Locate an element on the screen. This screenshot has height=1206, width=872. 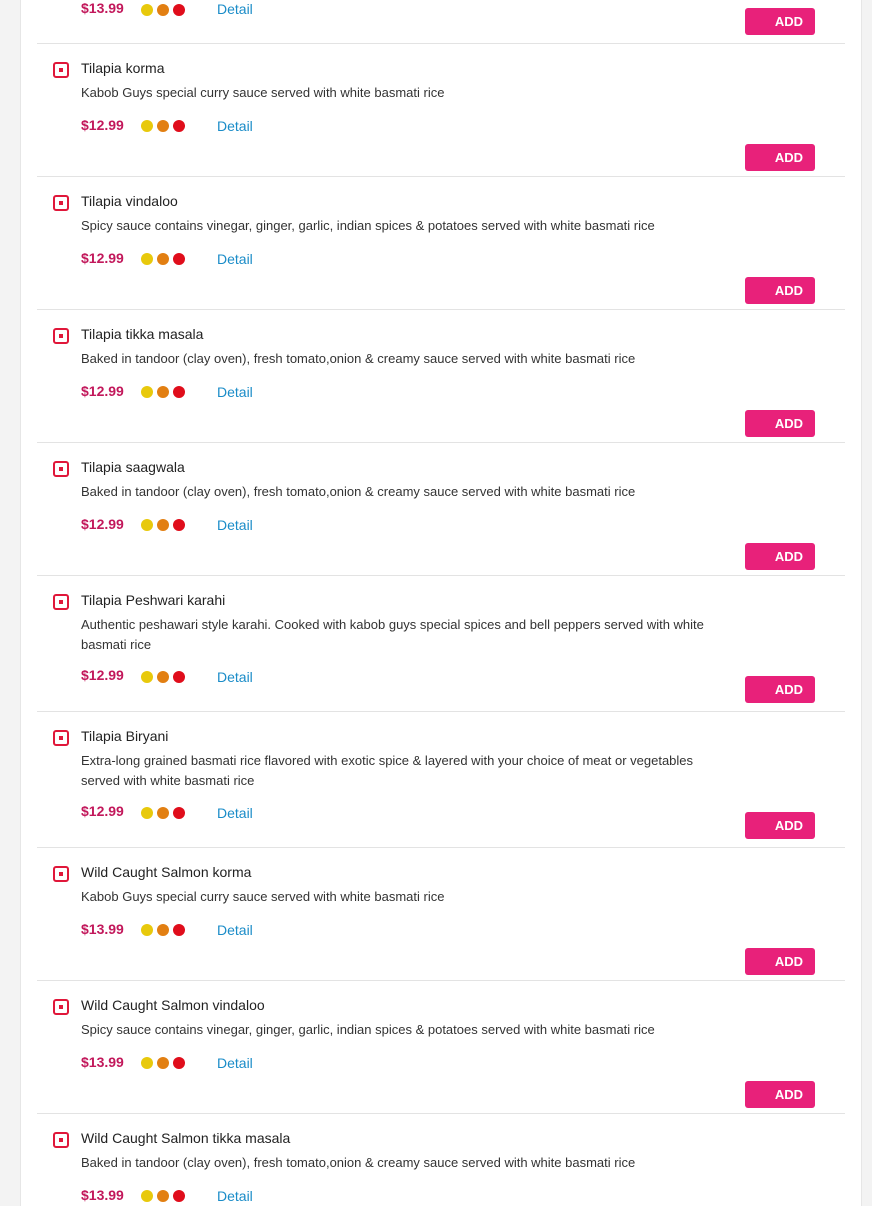
item-name: Tilapia tikka masala is located at coordinates (142, 334).